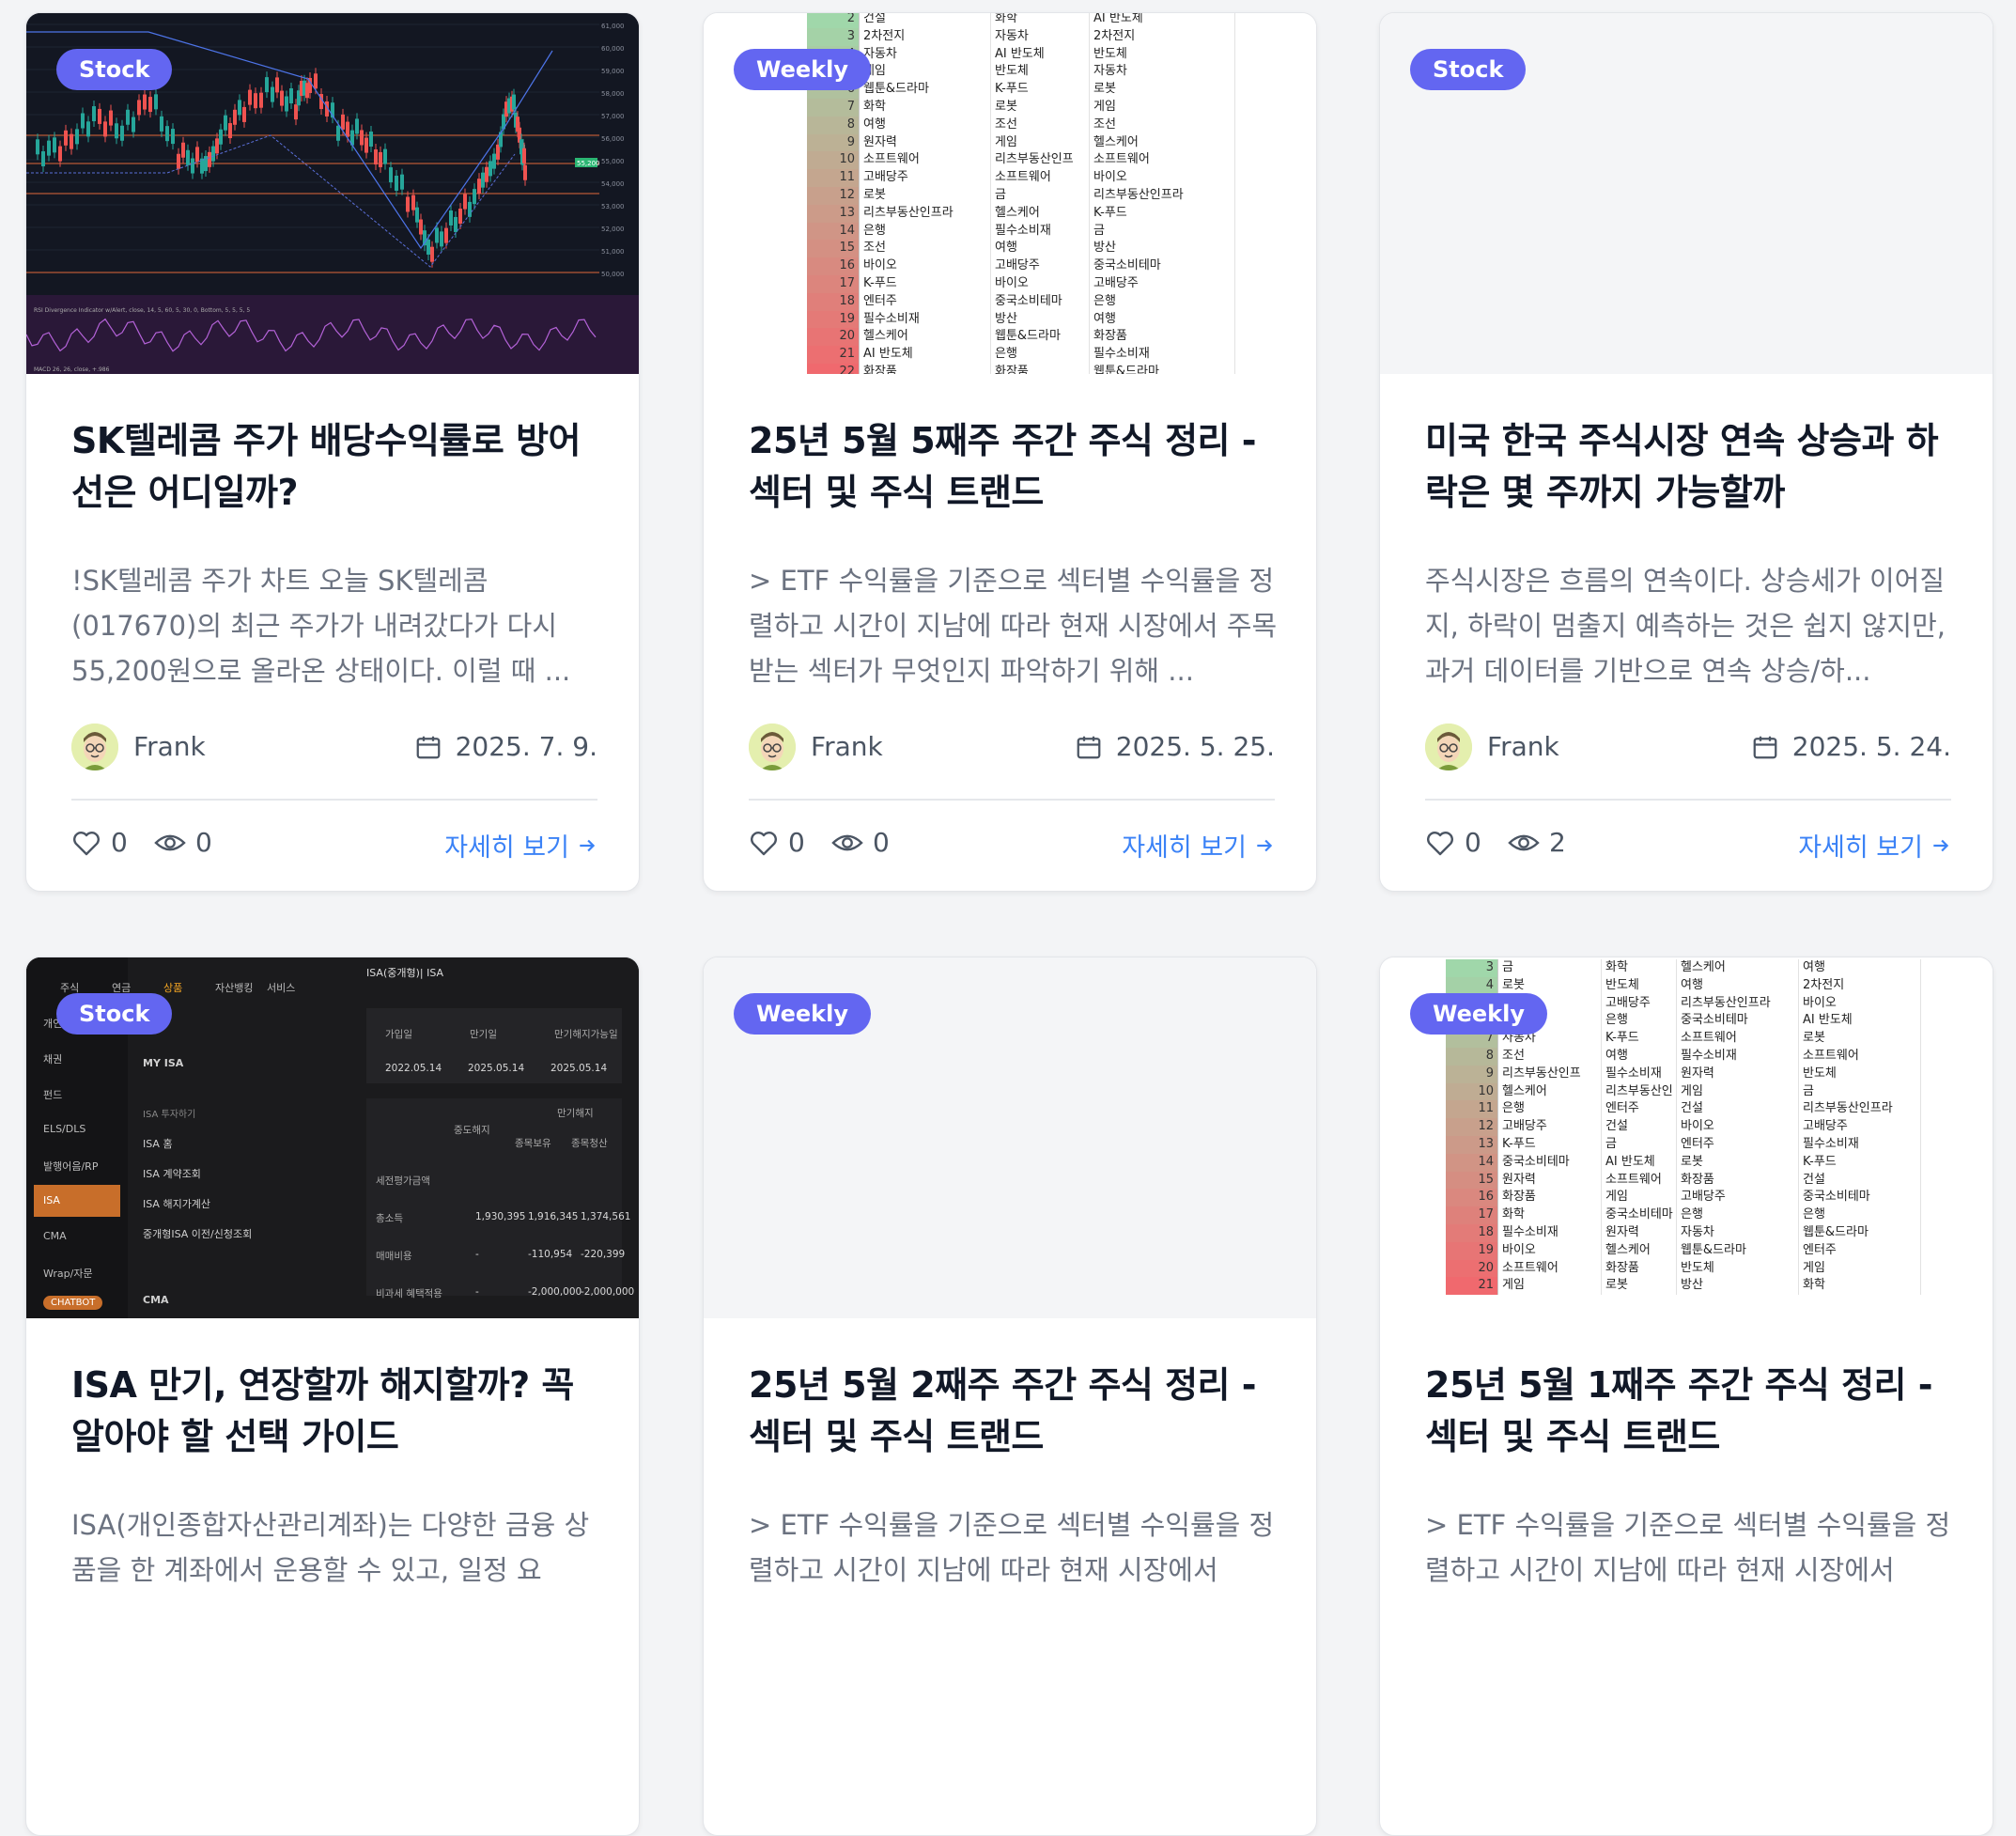 Image resolution: width=2016 pixels, height=1836 pixels. What do you see at coordinates (1061, 20) in the screenshot?
I see `sheet-row: 2 건설 화학 AI 반도체` at bounding box center [1061, 20].